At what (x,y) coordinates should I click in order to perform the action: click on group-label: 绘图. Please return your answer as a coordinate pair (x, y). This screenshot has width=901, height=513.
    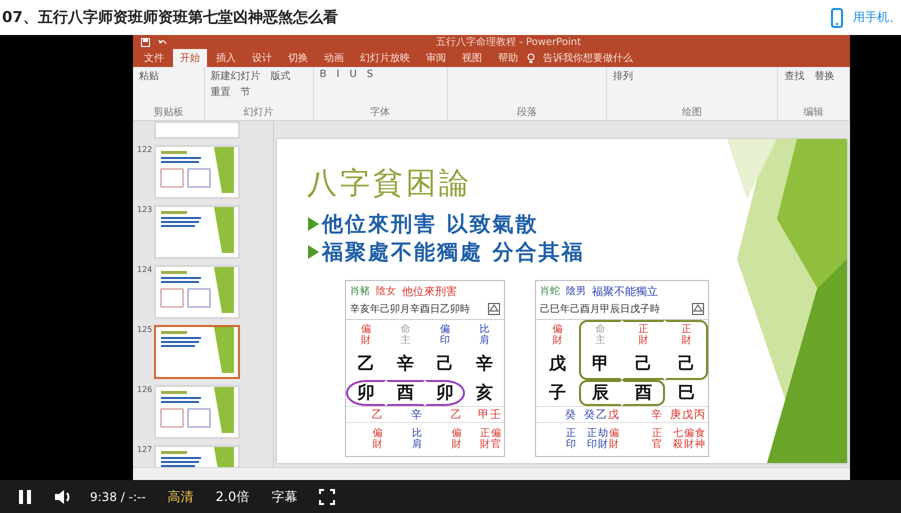
    Looking at the image, I should click on (692, 112).